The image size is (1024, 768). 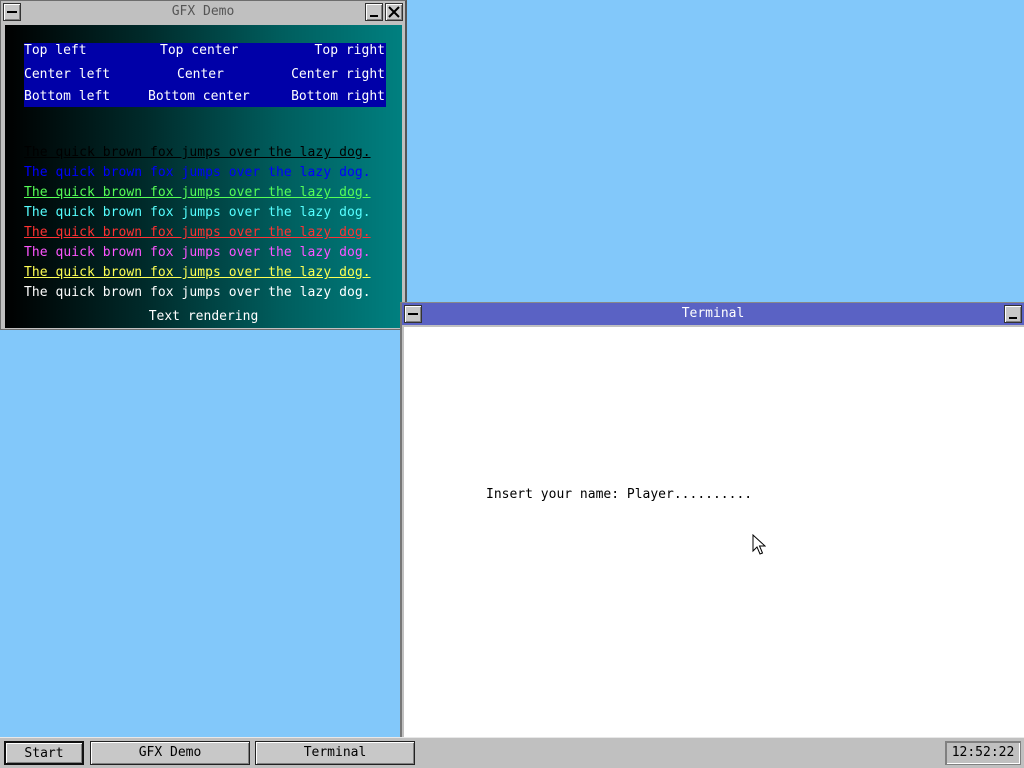 What do you see at coordinates (67, 96) in the screenshot?
I see `label-bottom-left: Bottom left` at bounding box center [67, 96].